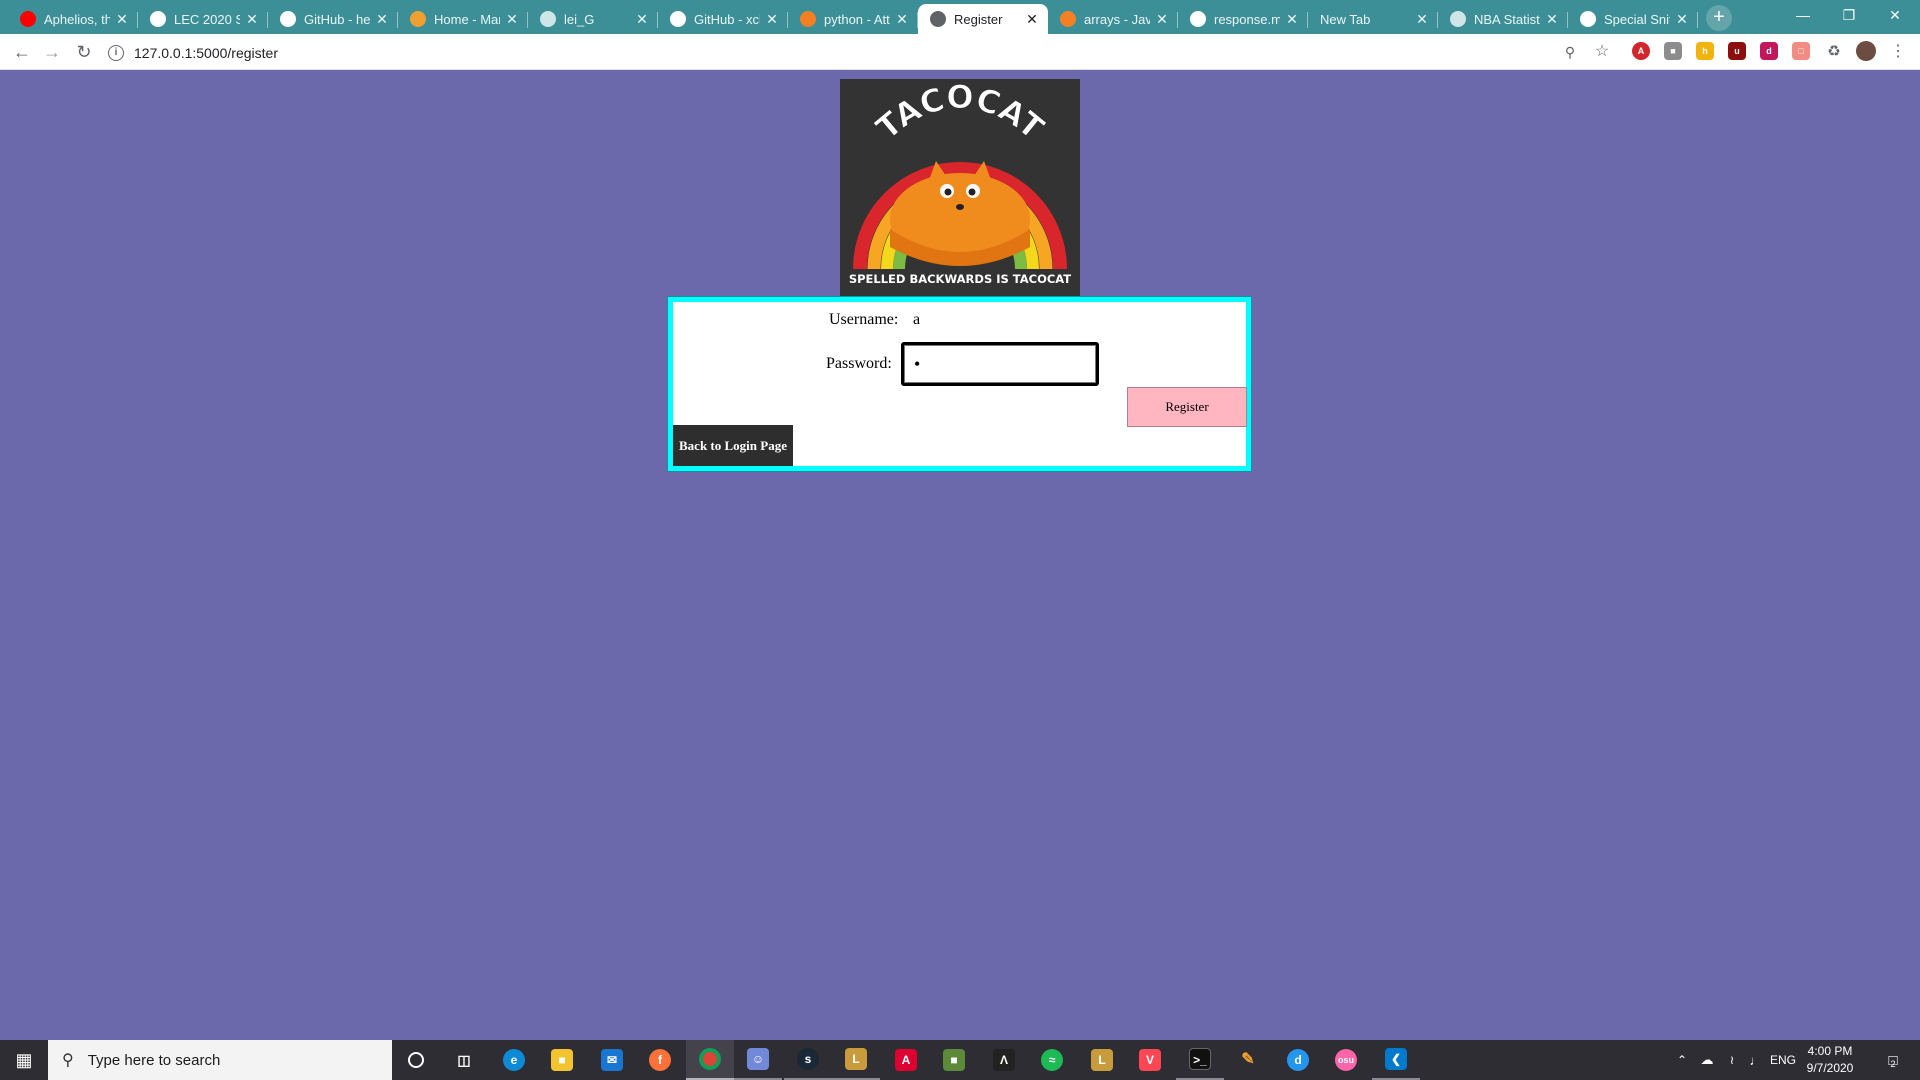 This screenshot has width=1920, height=1080. I want to click on browser-tab: response.ma✕, so click(1243, 19).